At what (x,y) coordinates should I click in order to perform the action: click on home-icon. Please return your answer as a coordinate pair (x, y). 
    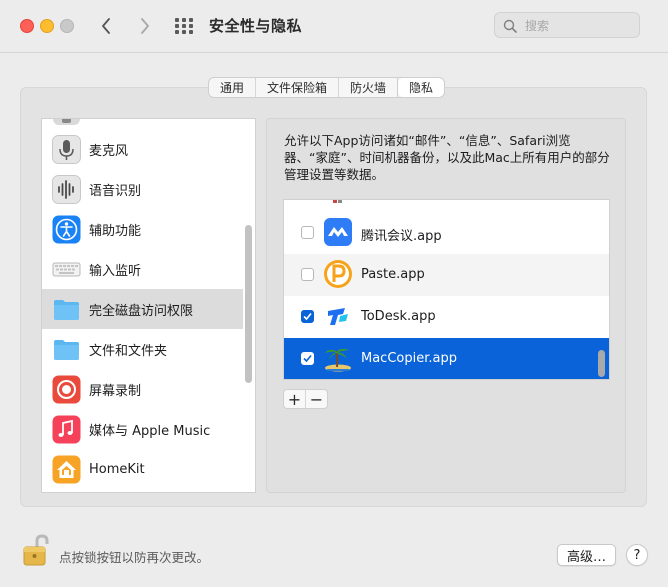
    Looking at the image, I should click on (66, 469).